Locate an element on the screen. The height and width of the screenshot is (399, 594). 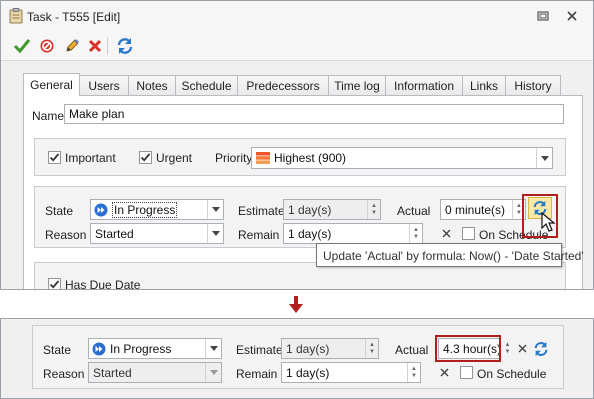
tab-information: Information is located at coordinates (424, 85).